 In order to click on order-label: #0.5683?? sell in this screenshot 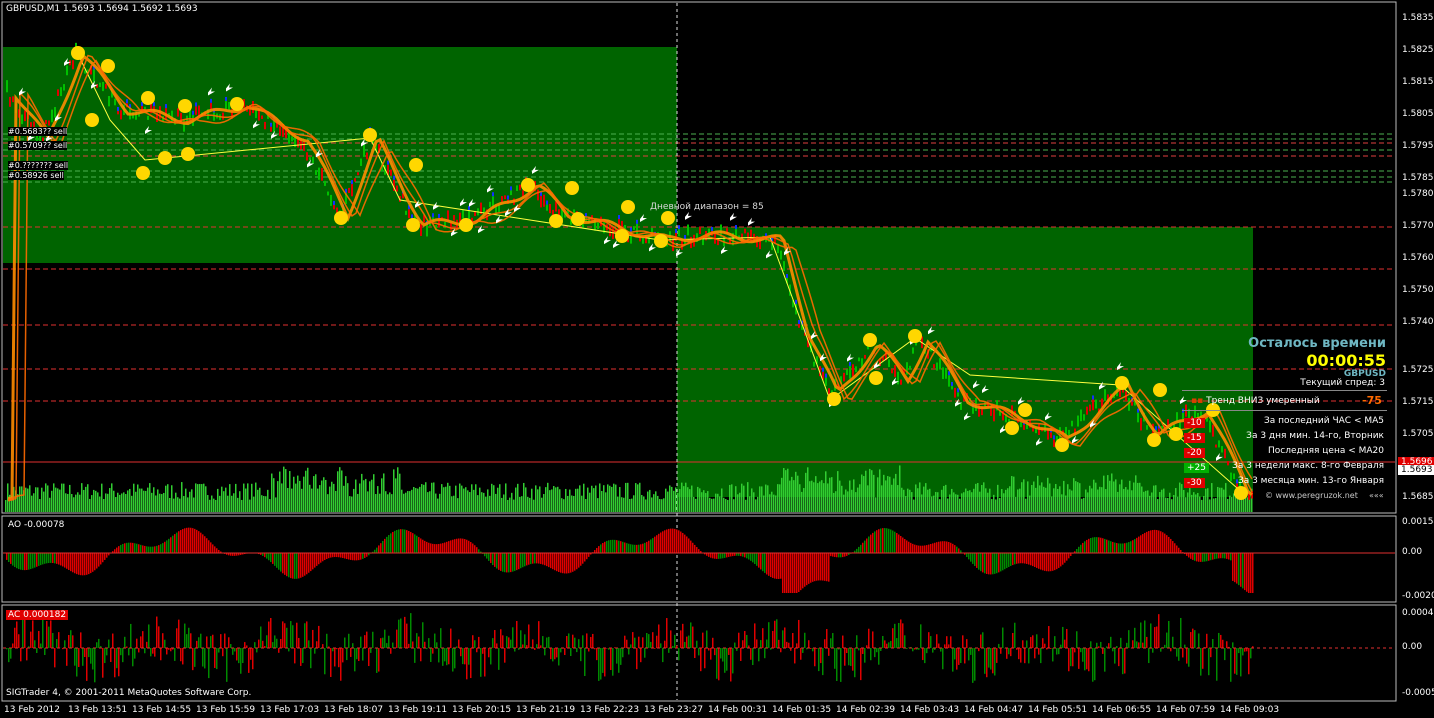, I will do `click(38, 131)`.